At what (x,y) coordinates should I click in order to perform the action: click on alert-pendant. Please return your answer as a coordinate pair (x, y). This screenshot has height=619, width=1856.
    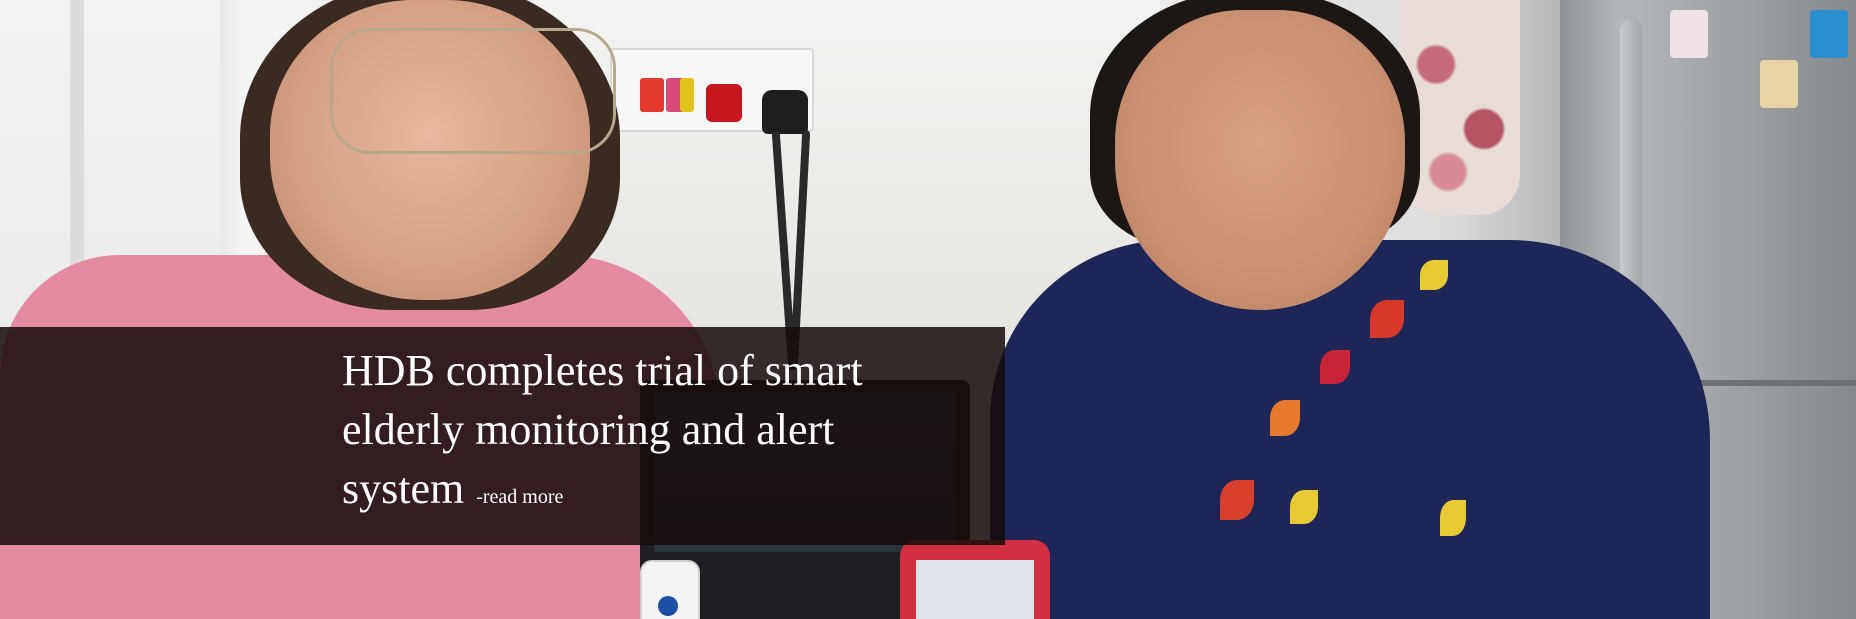
    Looking at the image, I should click on (670, 589).